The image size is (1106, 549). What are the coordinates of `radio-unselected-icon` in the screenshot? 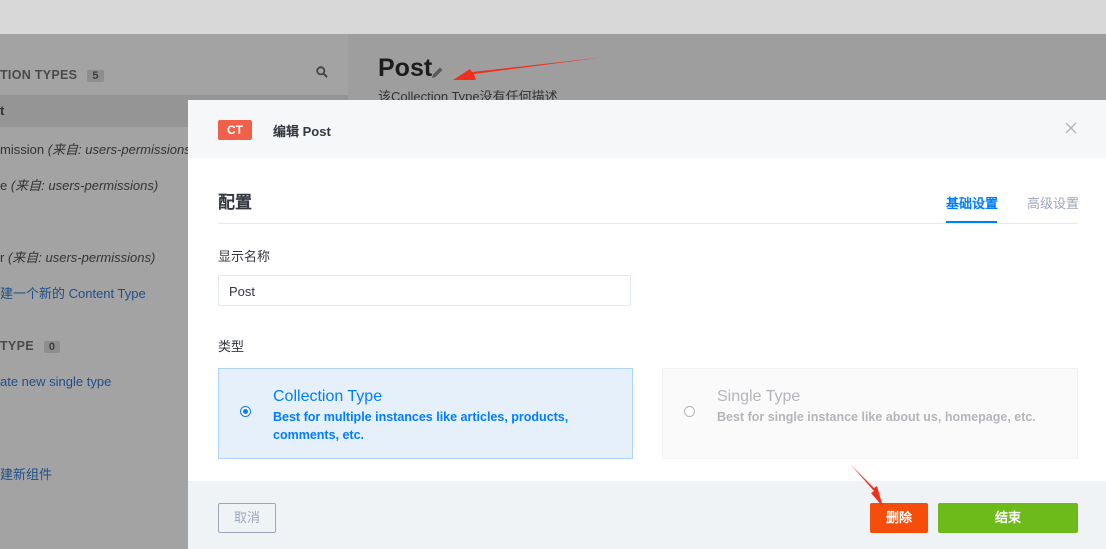 It's located at (689, 411).